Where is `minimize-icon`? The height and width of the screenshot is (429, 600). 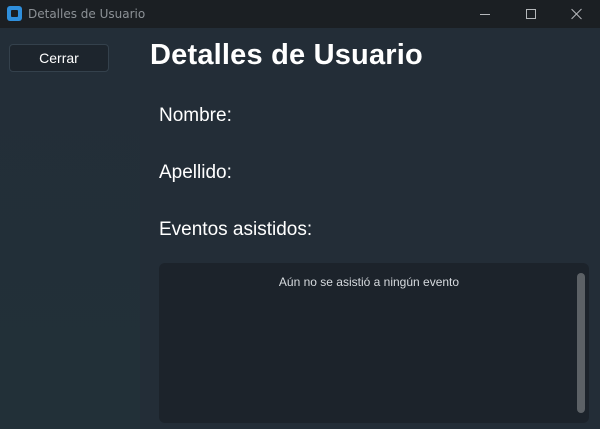 minimize-icon is located at coordinates (485, 14).